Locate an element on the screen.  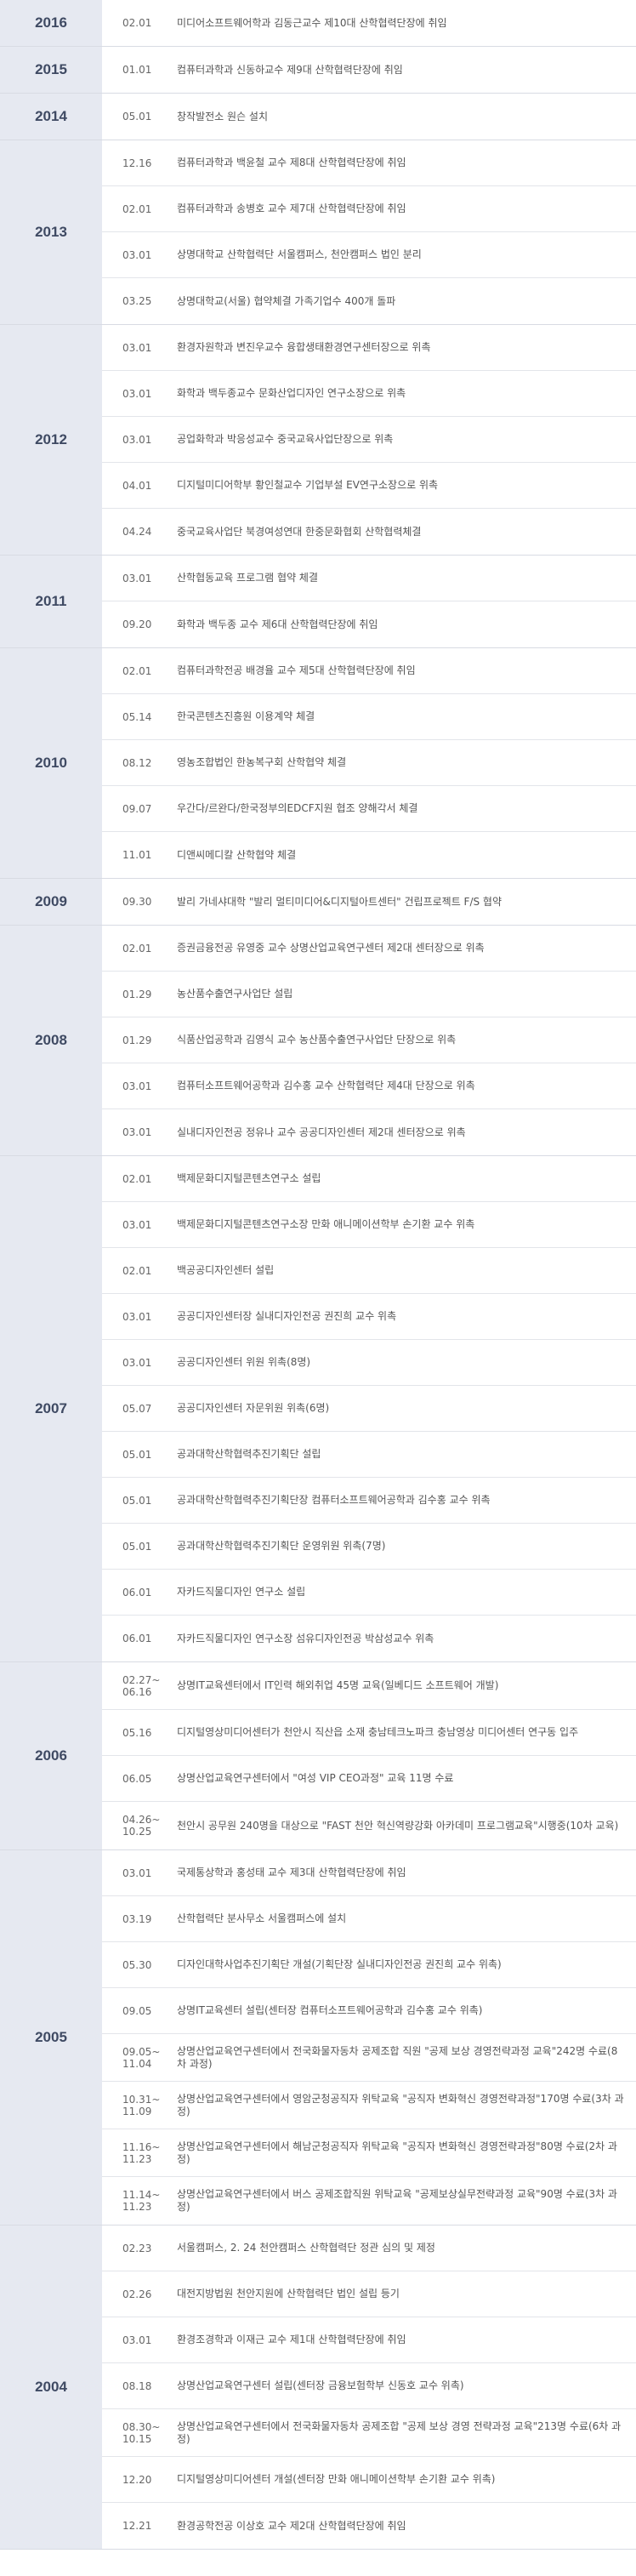
event-date: 06.05 is located at coordinates (137, 1778).